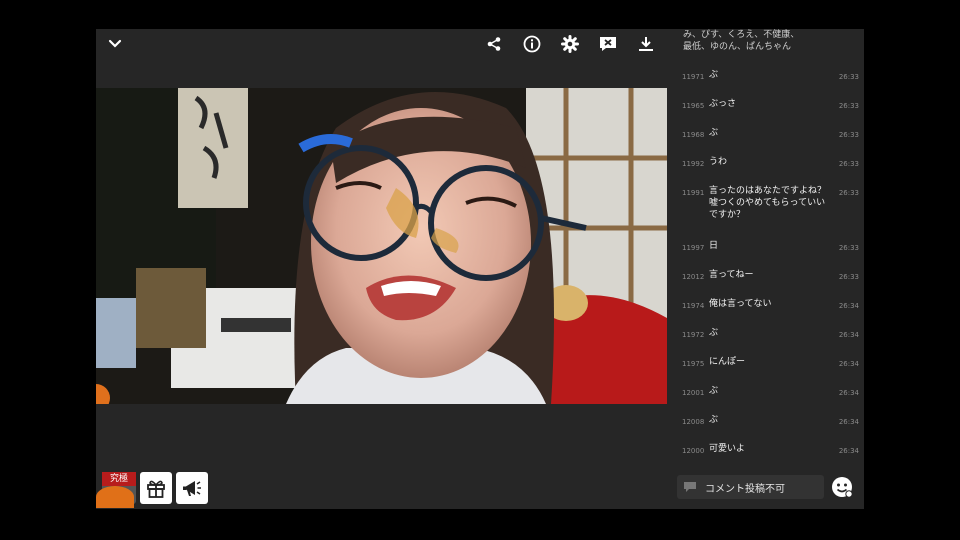 The image size is (960, 540). I want to click on chat-message: 11972 ぶ 26:34, so click(765, 341).